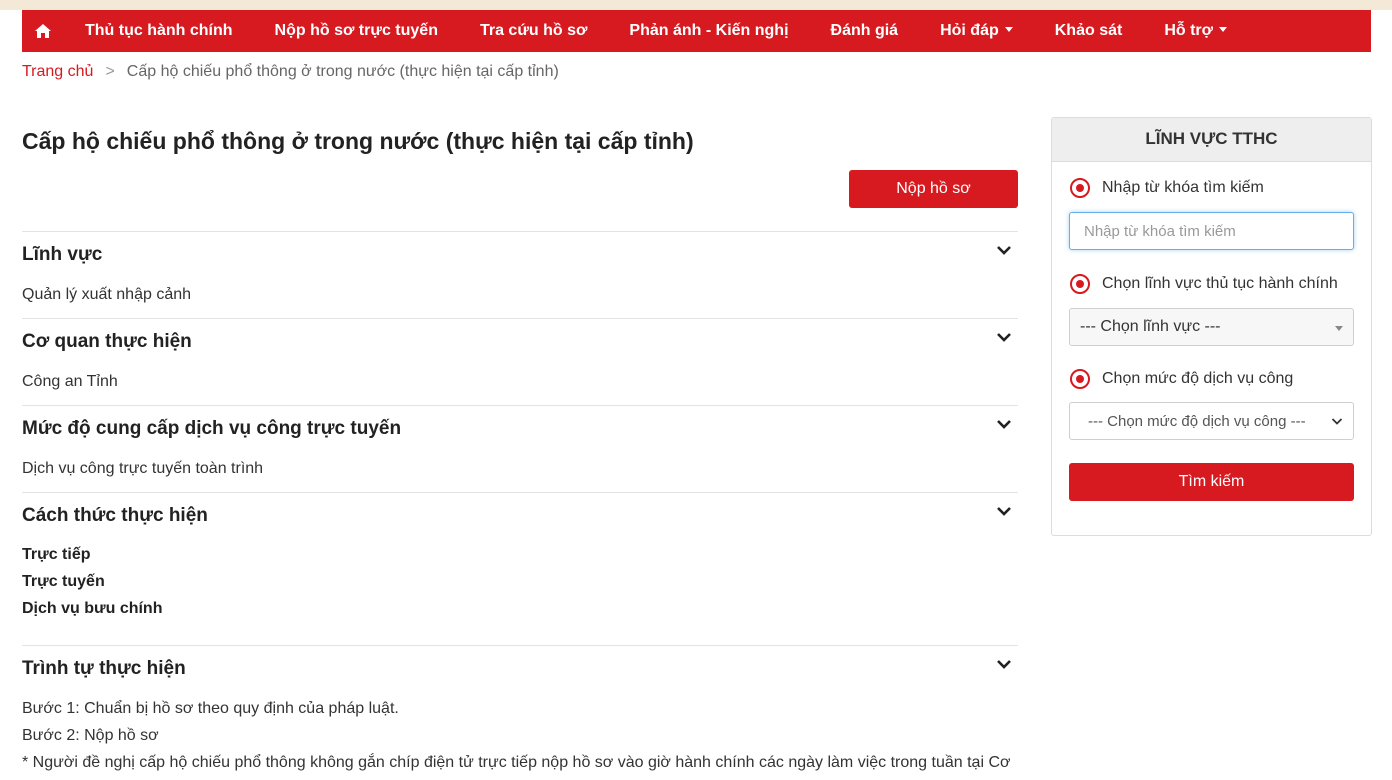  I want to click on nav-nop-ho-so-truc-tuyen: Nộp hồ sơ trực tuyến, so click(356, 31).